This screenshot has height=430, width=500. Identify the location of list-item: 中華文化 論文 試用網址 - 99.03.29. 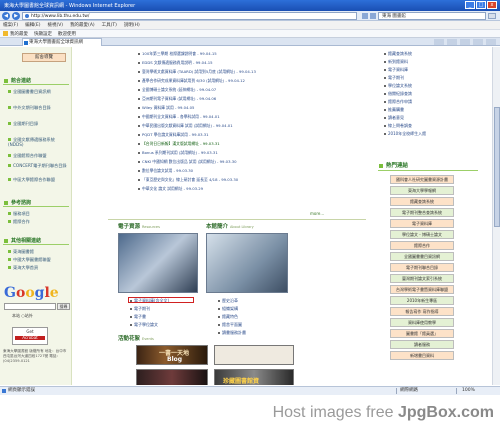
(253, 189).